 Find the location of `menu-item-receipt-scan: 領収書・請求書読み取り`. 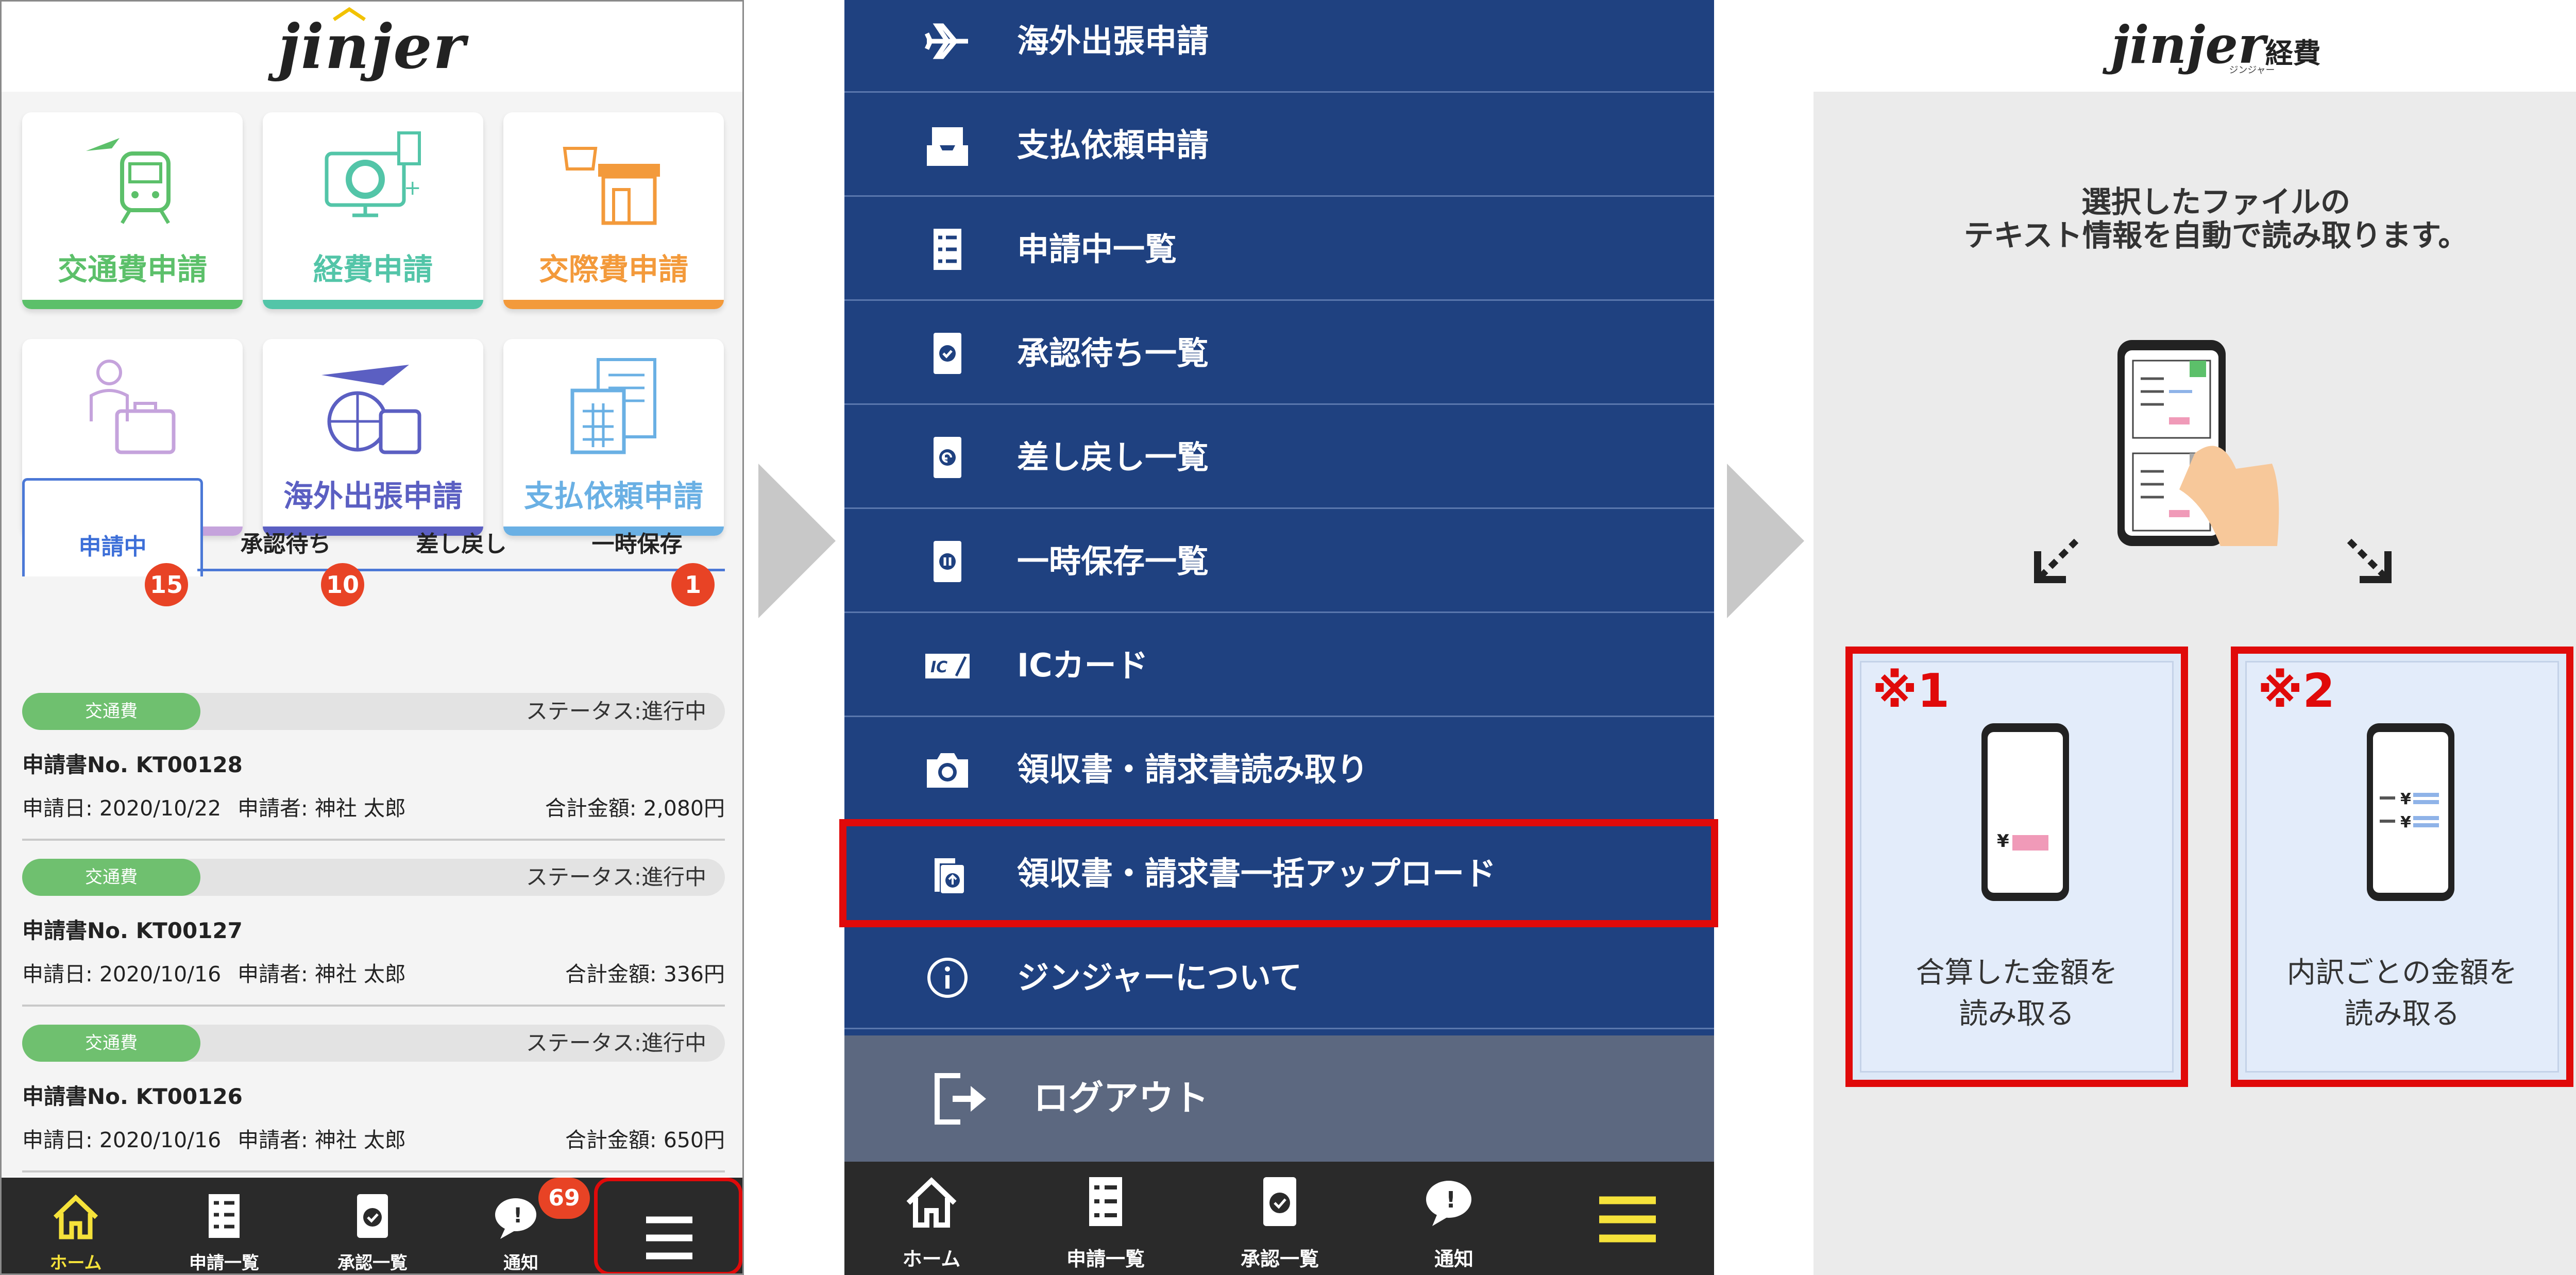

menu-item-receipt-scan: 領収書・請求書読み取り is located at coordinates (1279, 769).